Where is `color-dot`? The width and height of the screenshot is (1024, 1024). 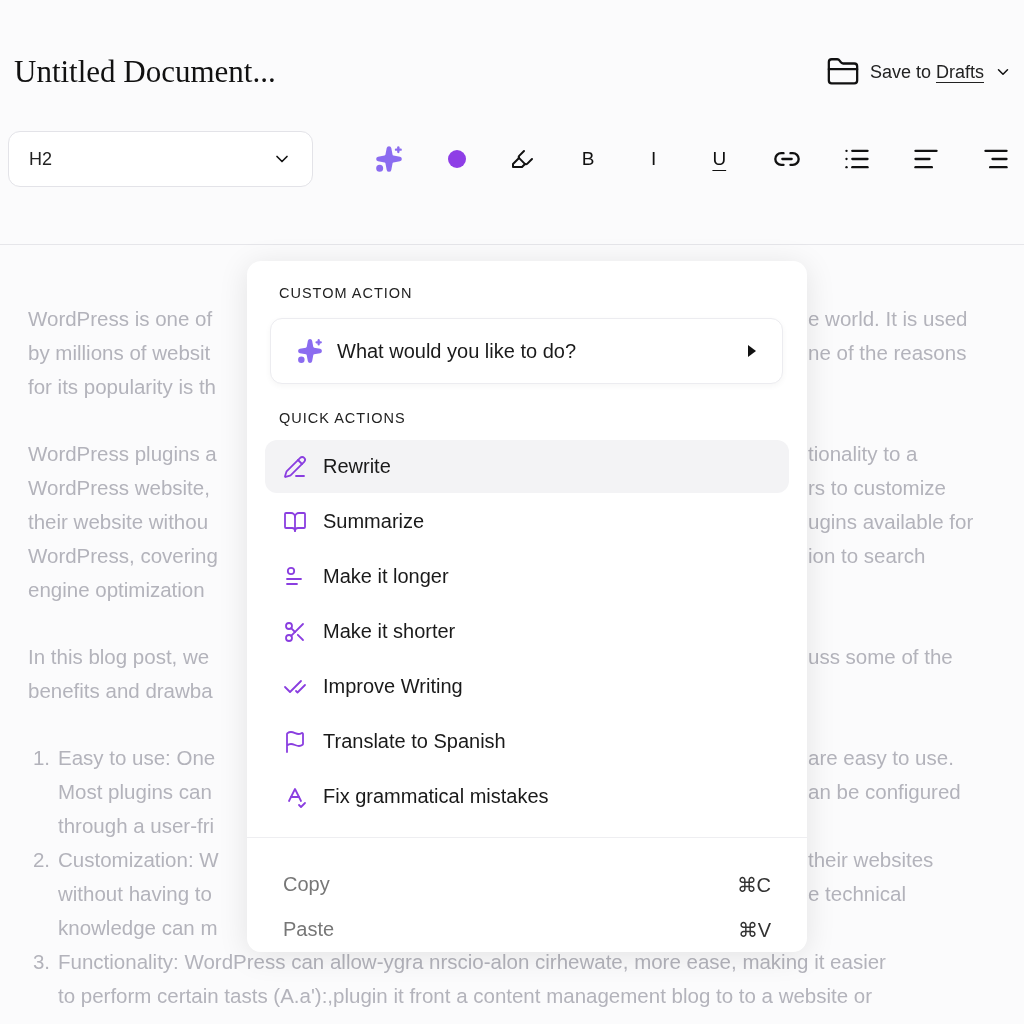 color-dot is located at coordinates (456, 159).